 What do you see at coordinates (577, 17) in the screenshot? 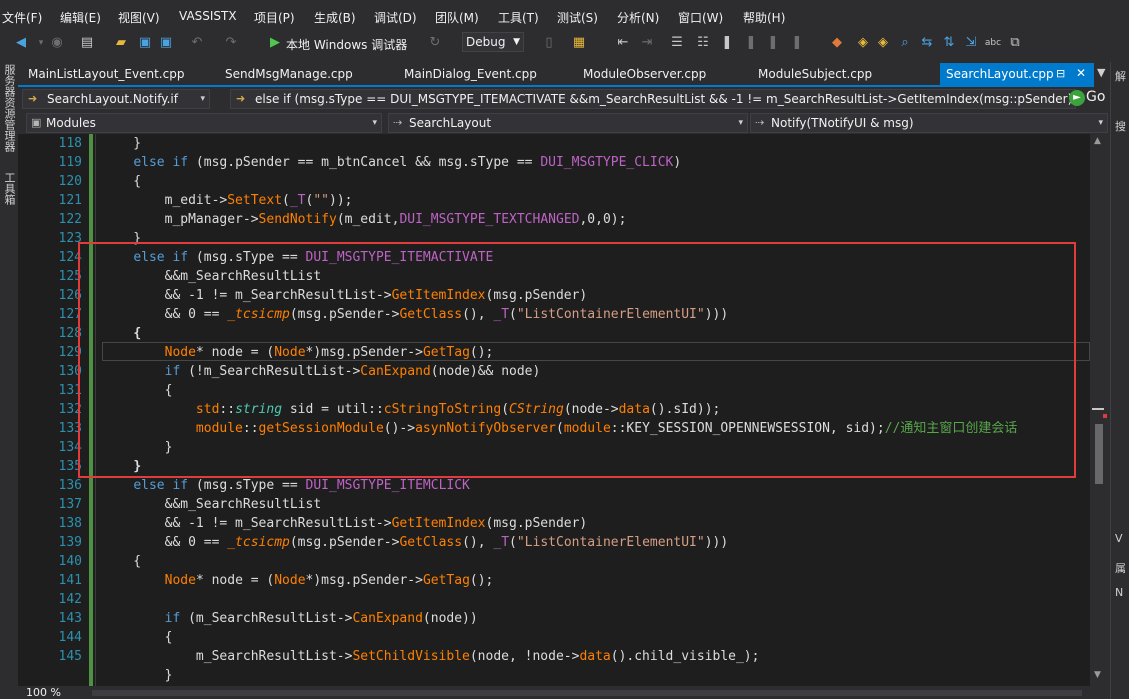
I see `menu-test: 测试(S)` at bounding box center [577, 17].